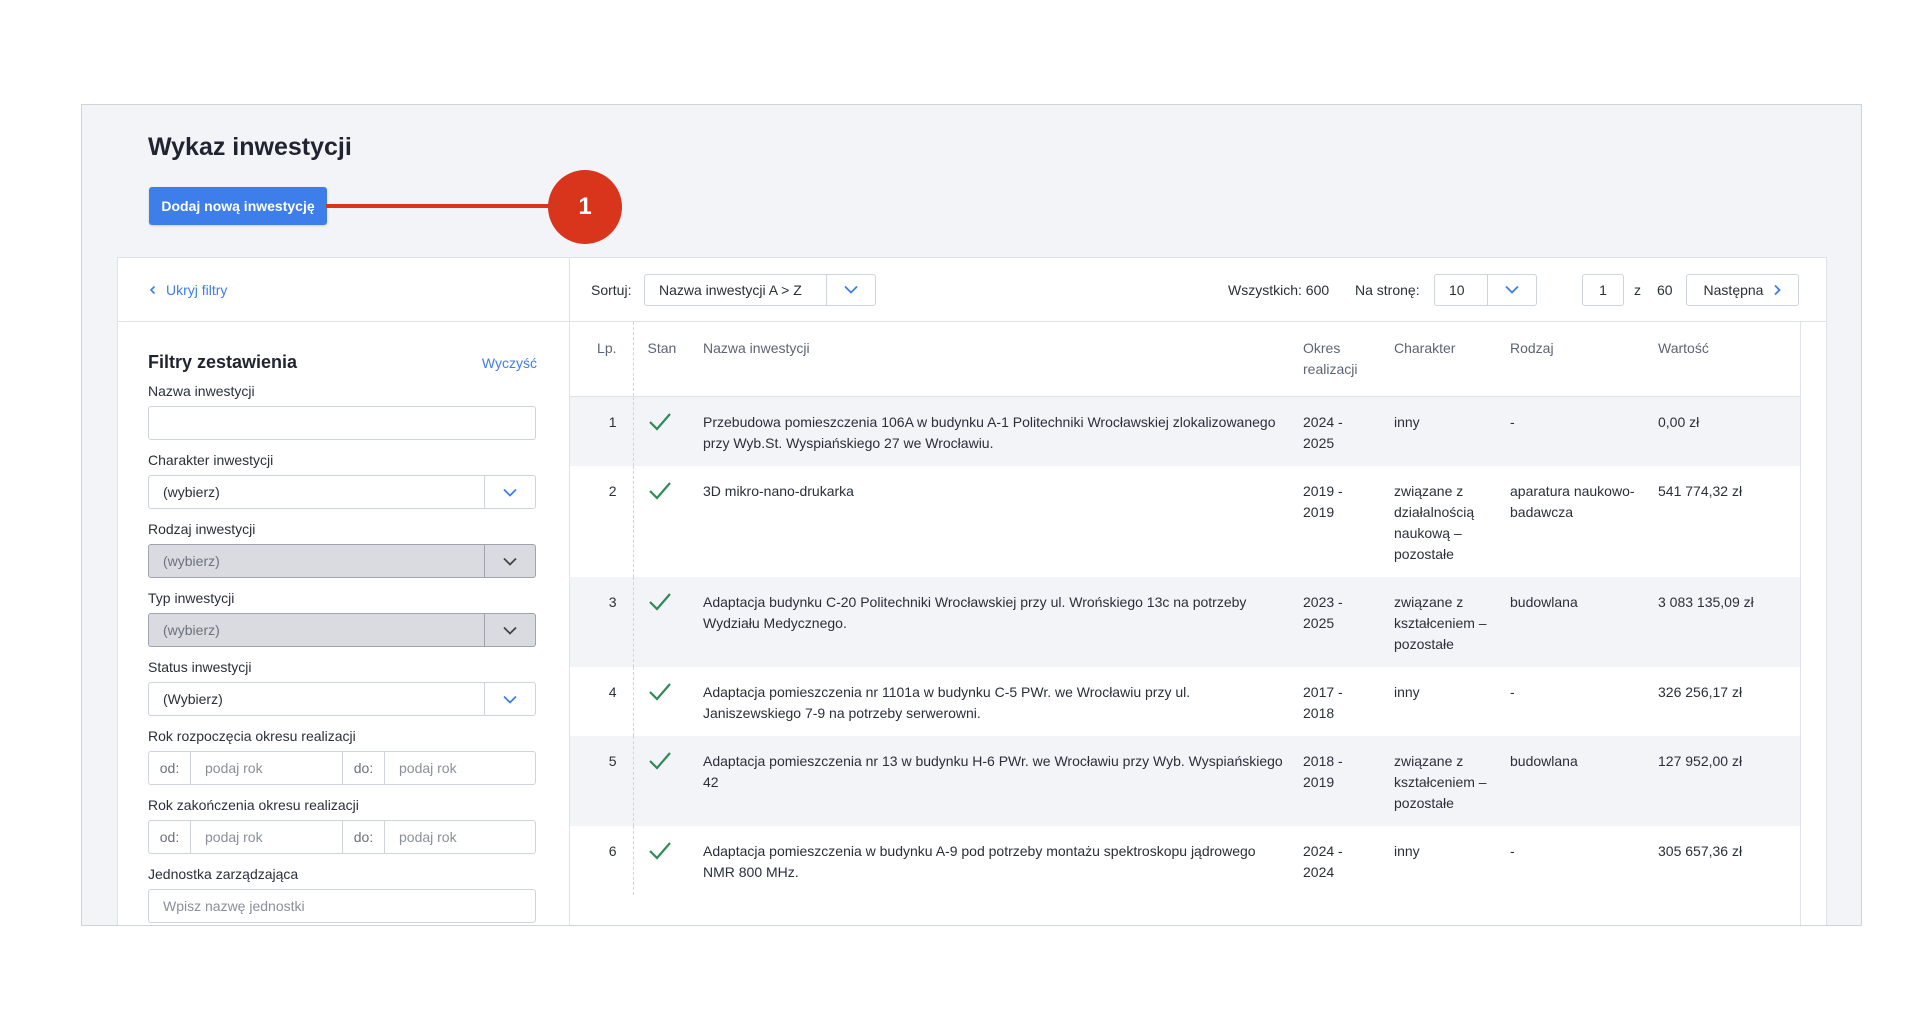 The width and height of the screenshot is (1919, 1028). Describe the element at coordinates (1279, 289) in the screenshot. I see `total-count: Wszystkich: 600` at that location.